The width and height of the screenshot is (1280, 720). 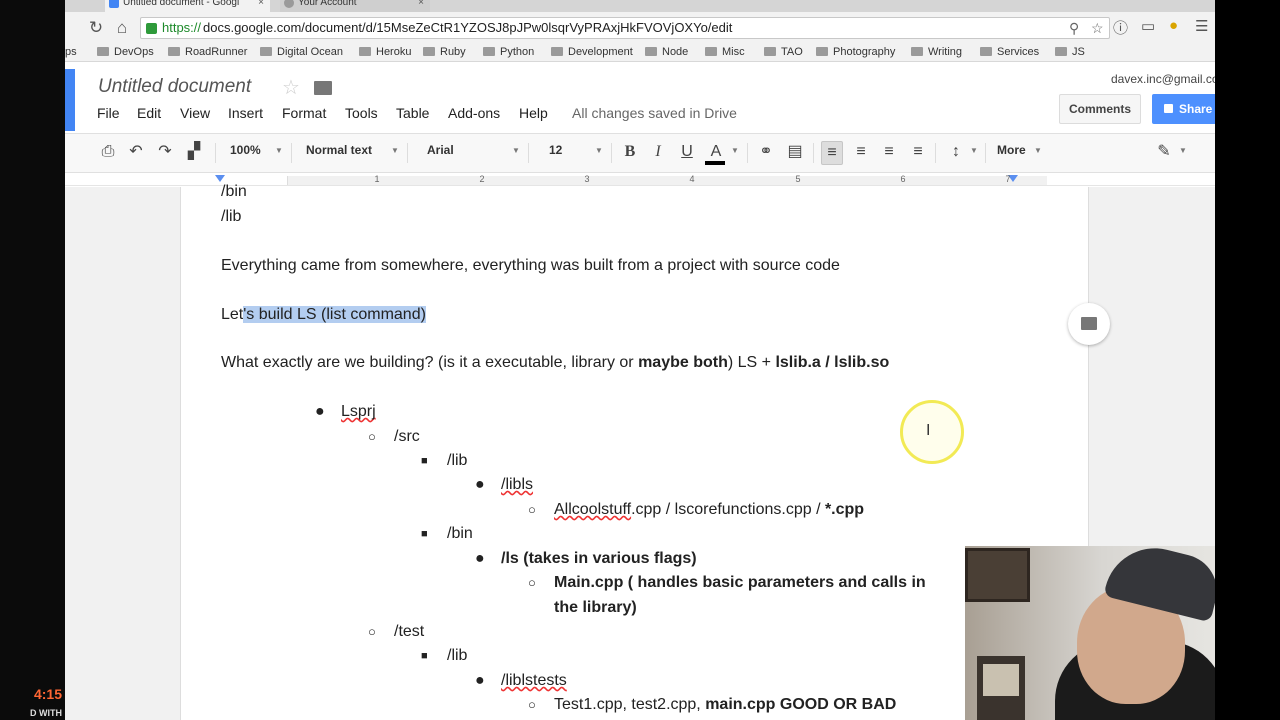 I want to click on reload-icon: ↻, so click(x=96, y=28).